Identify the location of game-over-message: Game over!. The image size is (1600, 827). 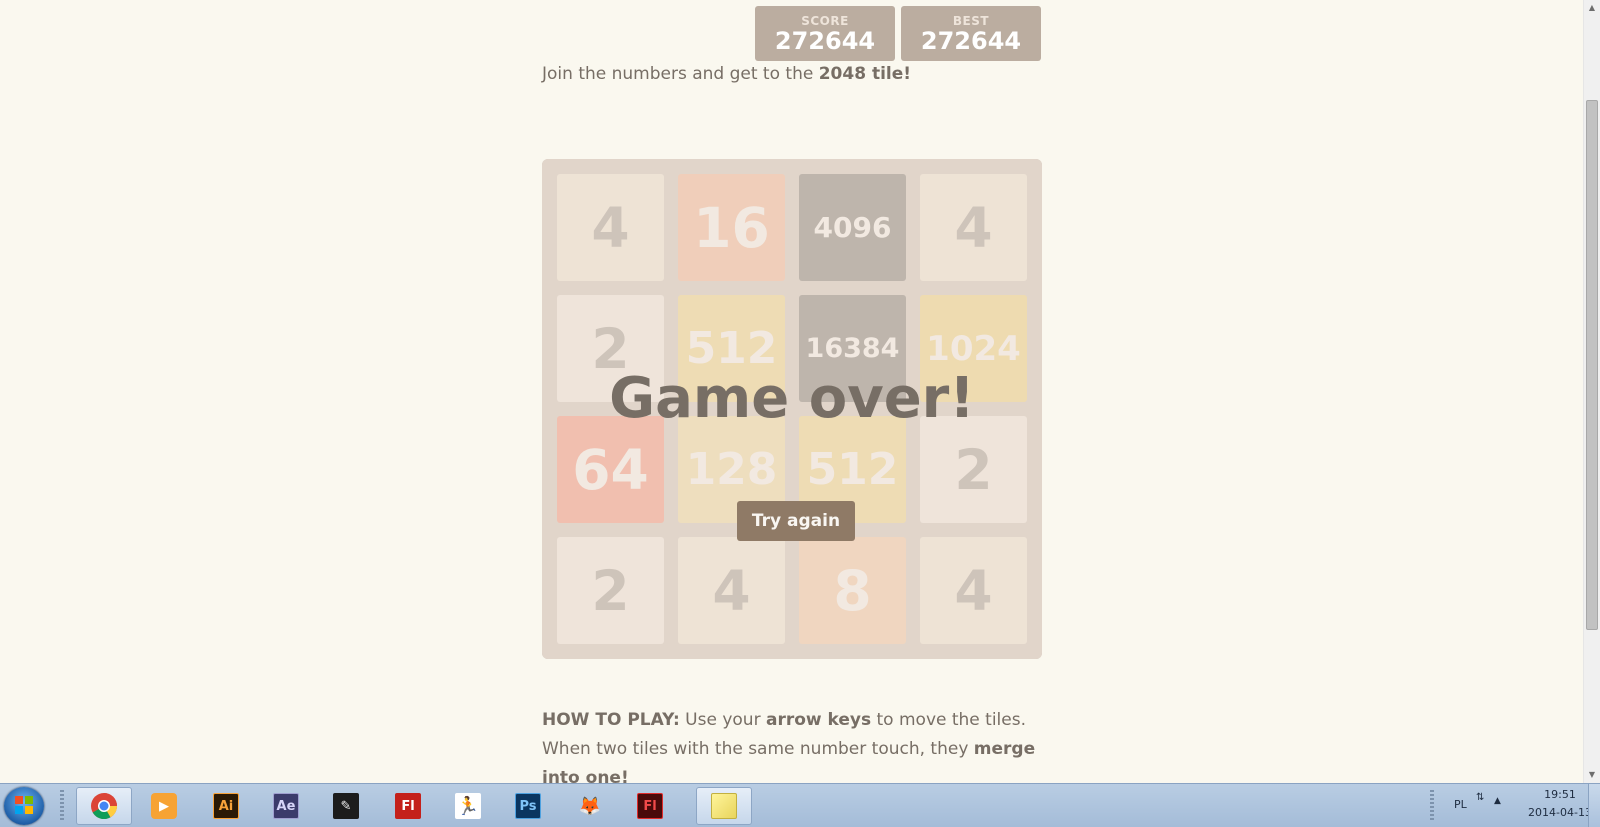
(792, 398).